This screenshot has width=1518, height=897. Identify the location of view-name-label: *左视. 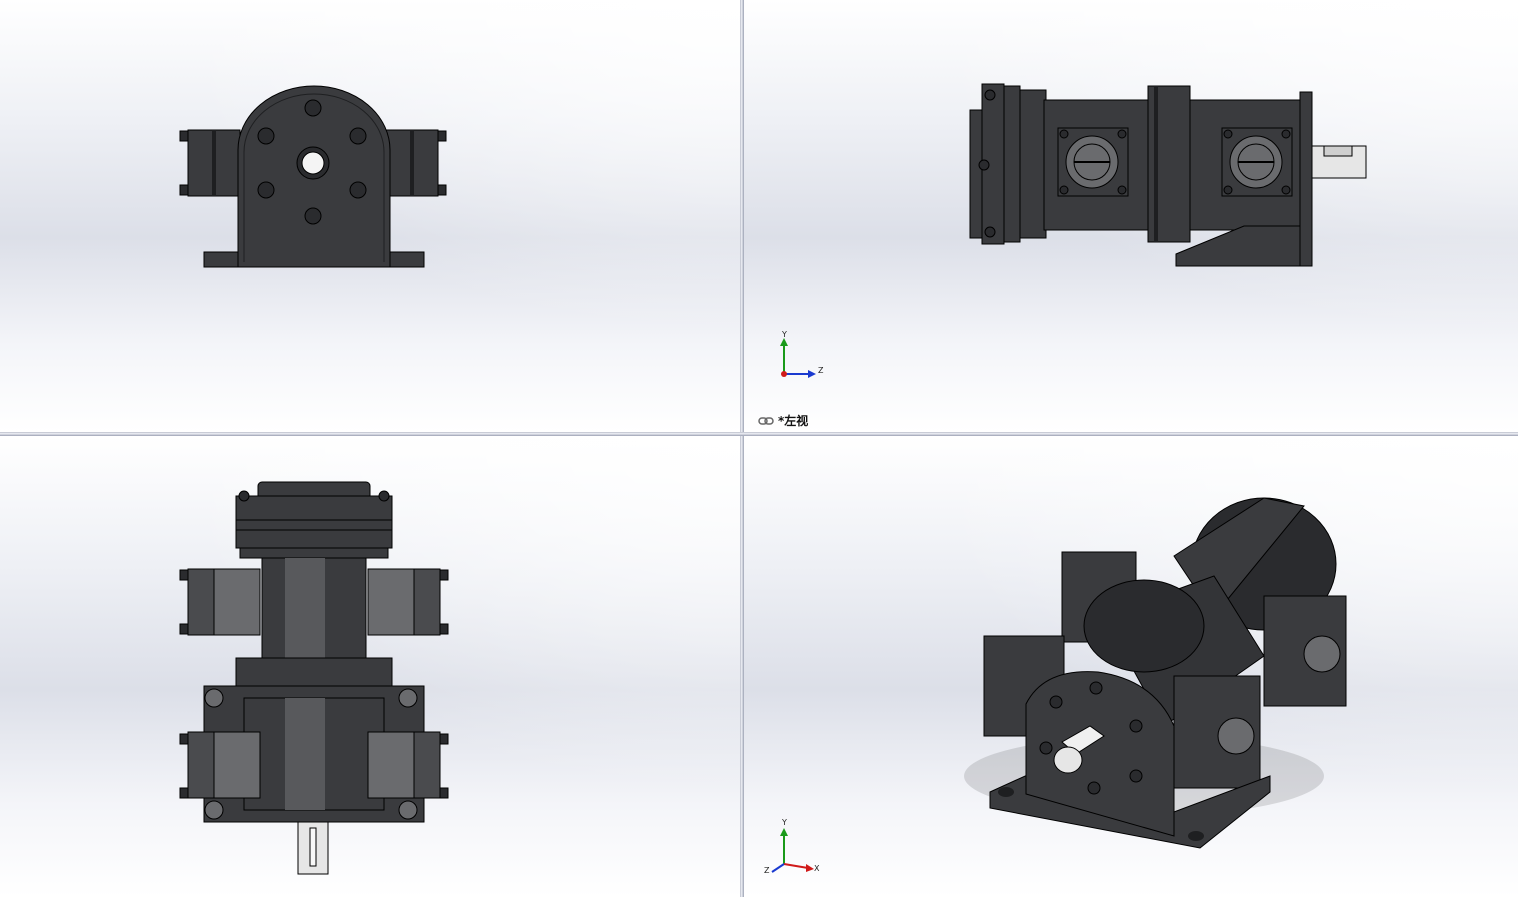
(783, 420).